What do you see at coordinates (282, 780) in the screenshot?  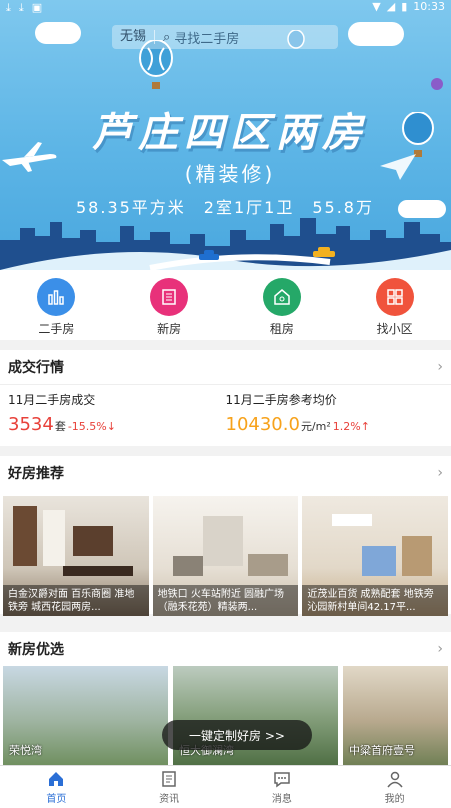 I see `message-icon` at bounding box center [282, 780].